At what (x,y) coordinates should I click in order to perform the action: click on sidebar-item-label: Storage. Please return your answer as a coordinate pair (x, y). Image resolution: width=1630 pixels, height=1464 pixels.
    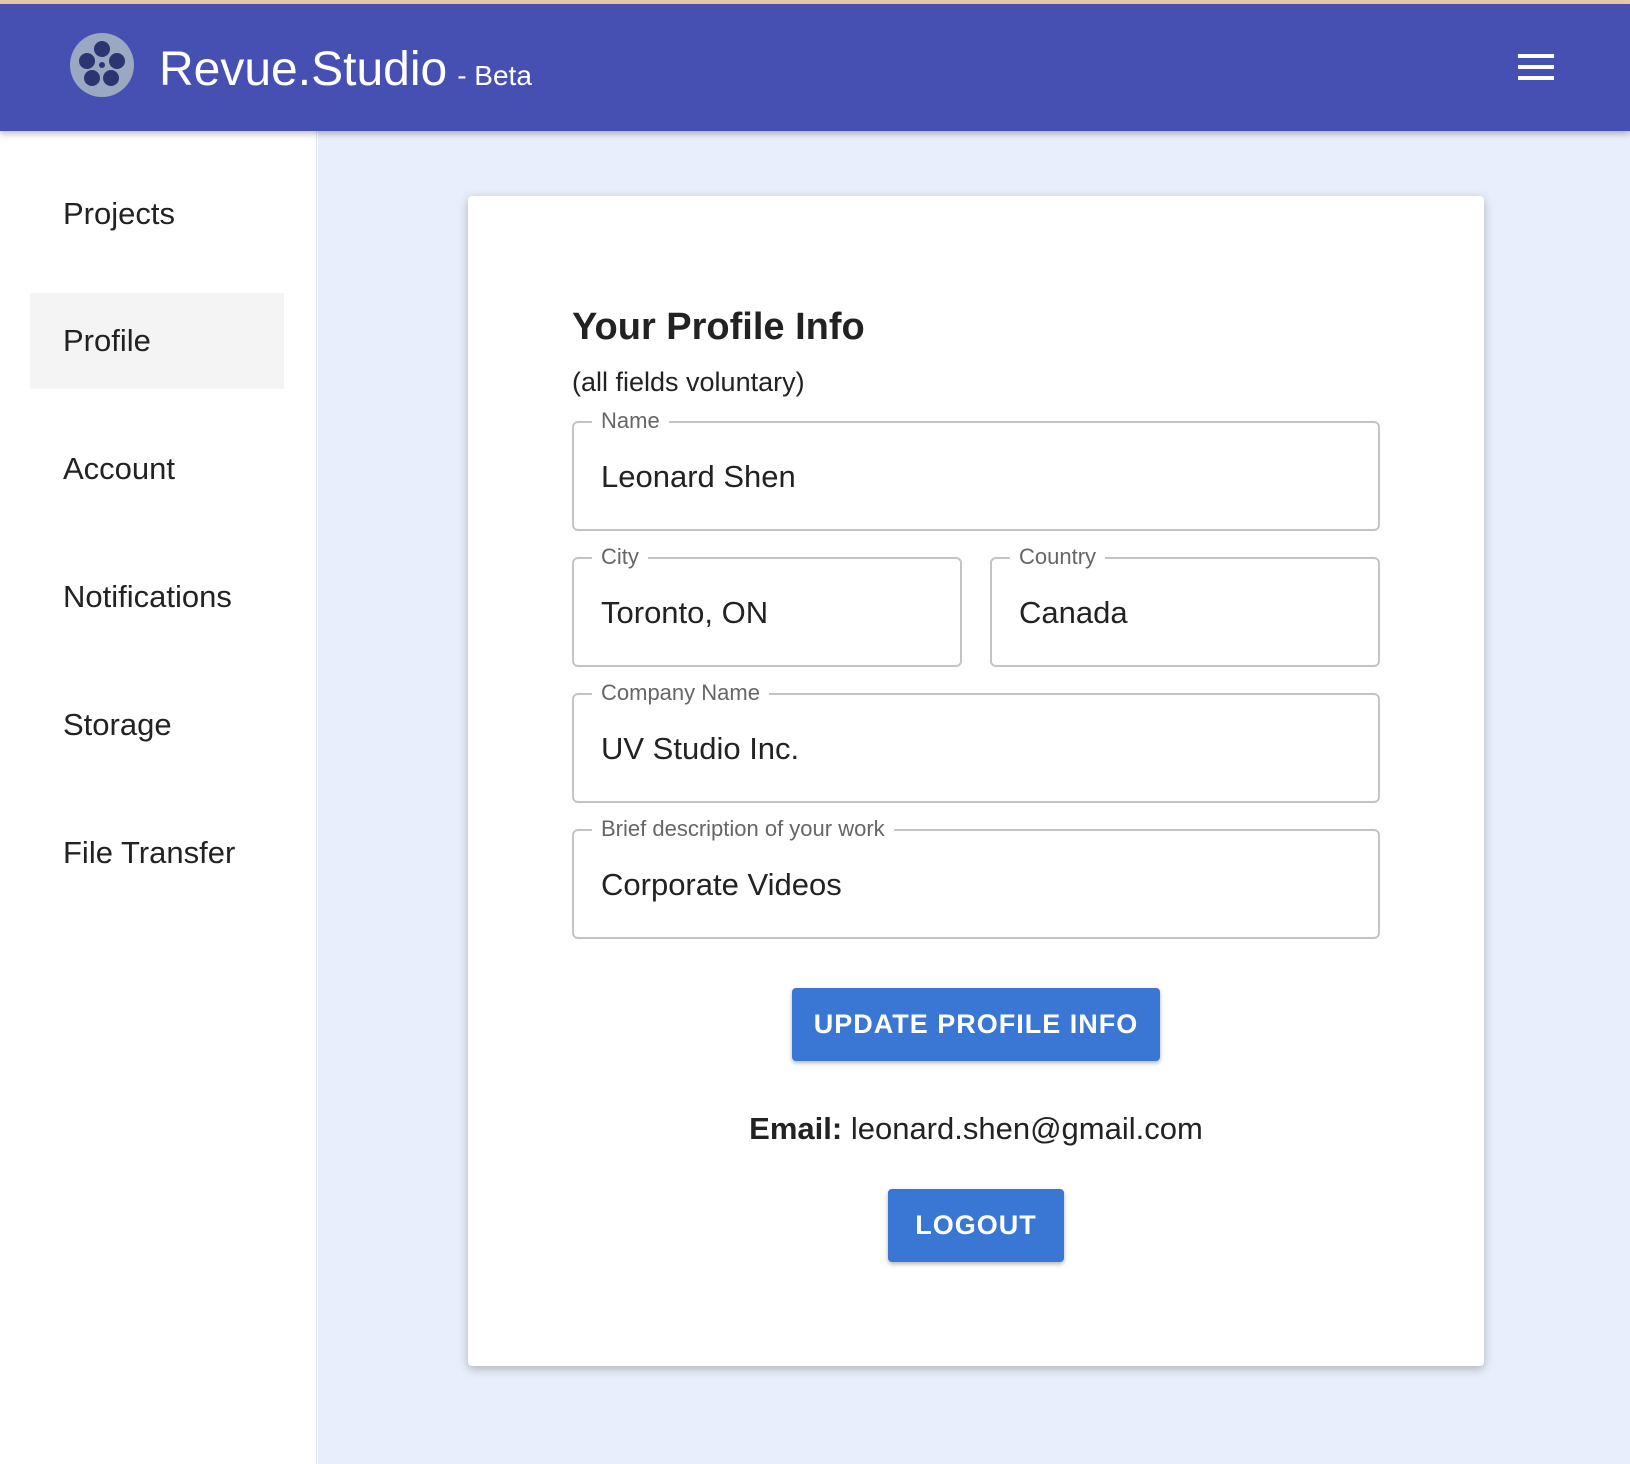
    Looking at the image, I should click on (117, 724).